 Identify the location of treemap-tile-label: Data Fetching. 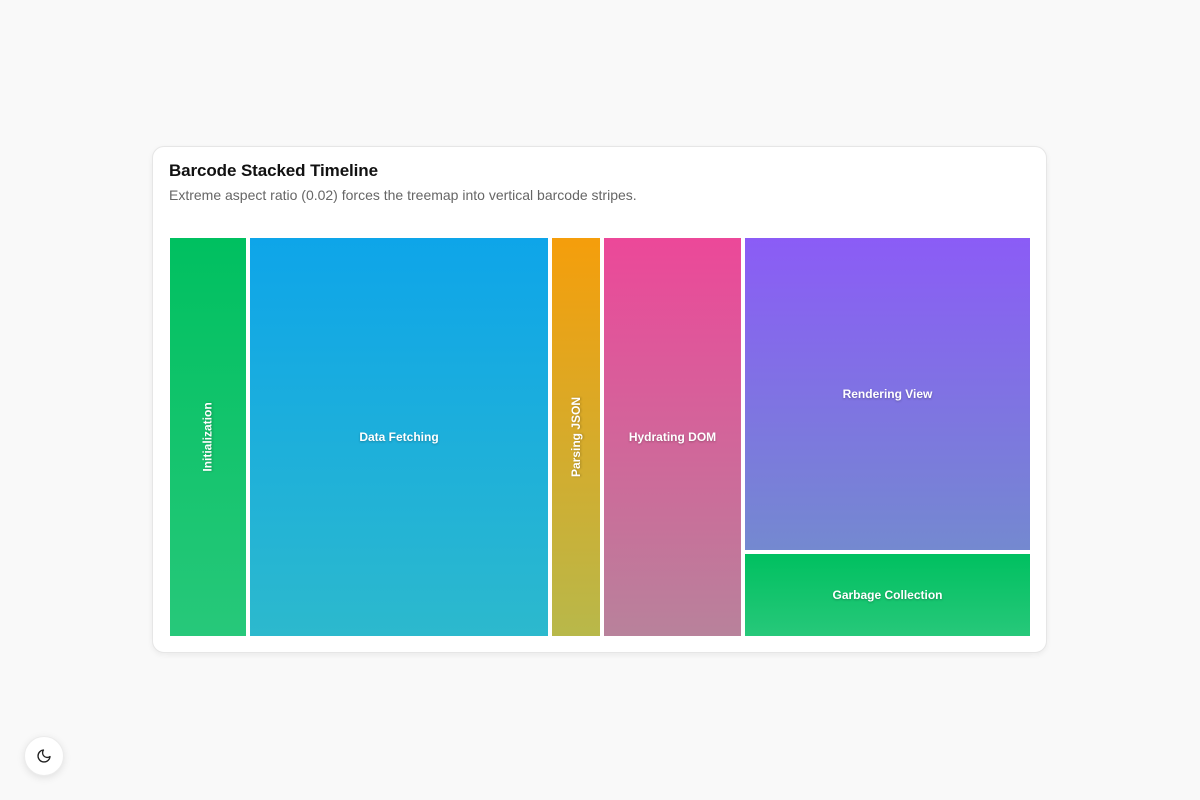
(399, 437).